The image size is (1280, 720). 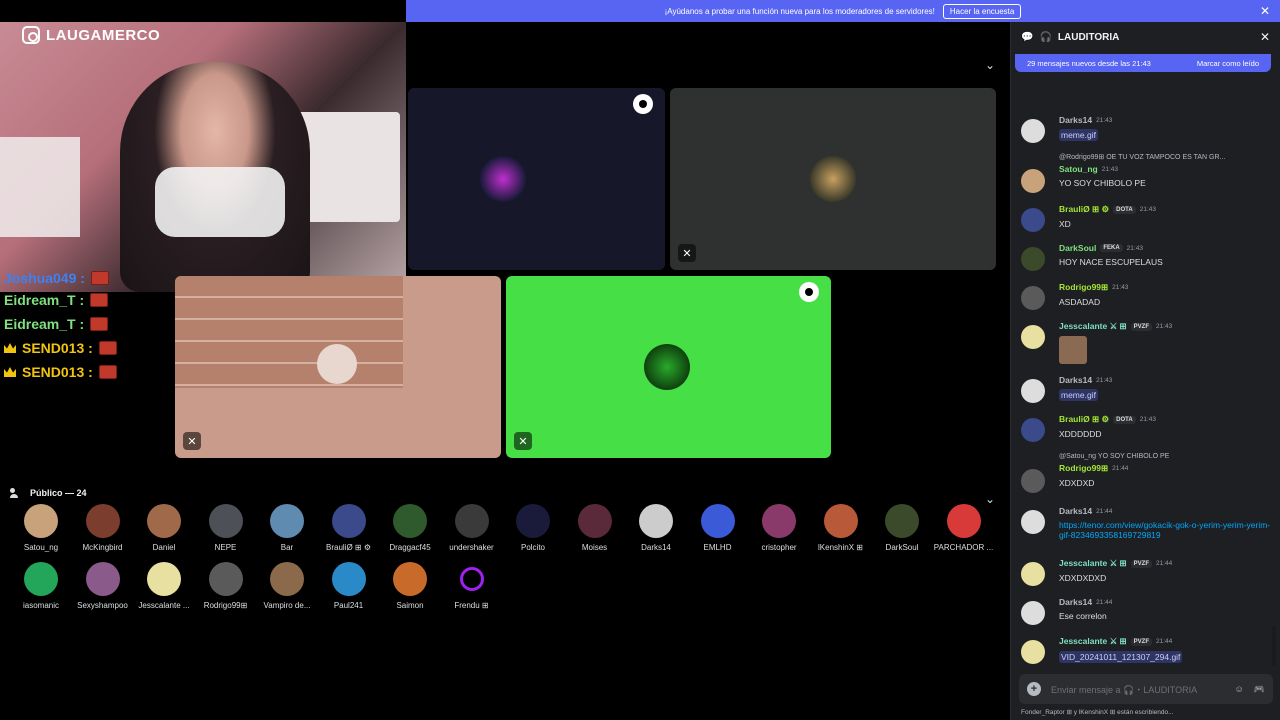 I want to click on take-survey-button: Hacer la encuesta, so click(x=982, y=11).